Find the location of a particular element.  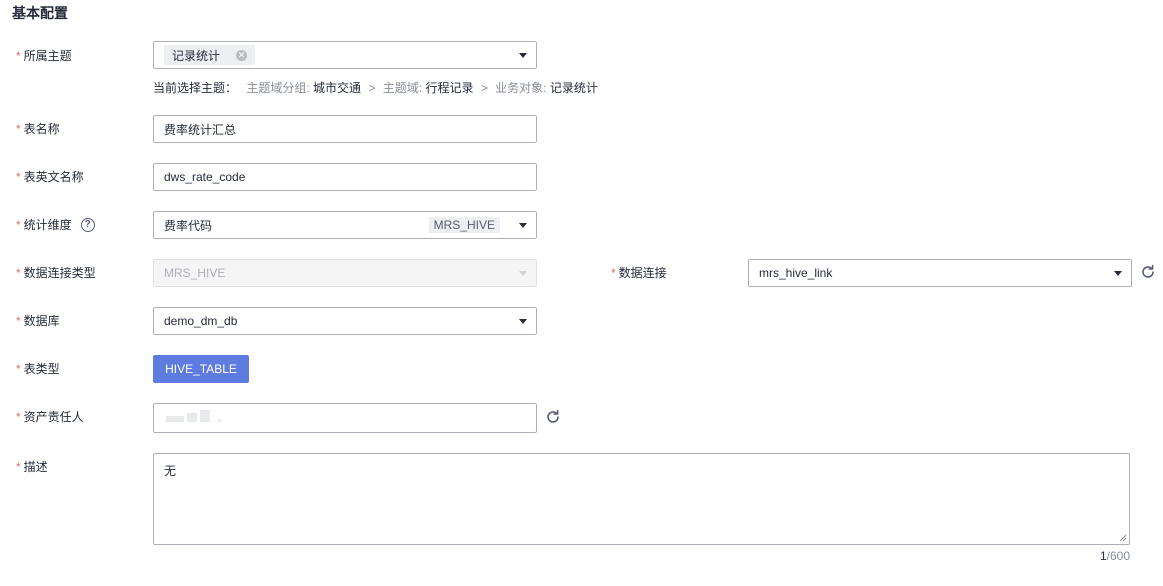

description-textarea: 无 is located at coordinates (641, 499).